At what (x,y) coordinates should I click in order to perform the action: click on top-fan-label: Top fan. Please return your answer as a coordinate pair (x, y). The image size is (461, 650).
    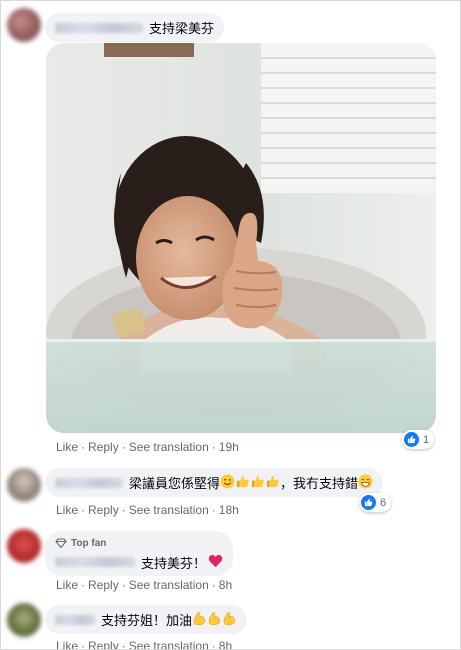
    Looking at the image, I should click on (89, 543).